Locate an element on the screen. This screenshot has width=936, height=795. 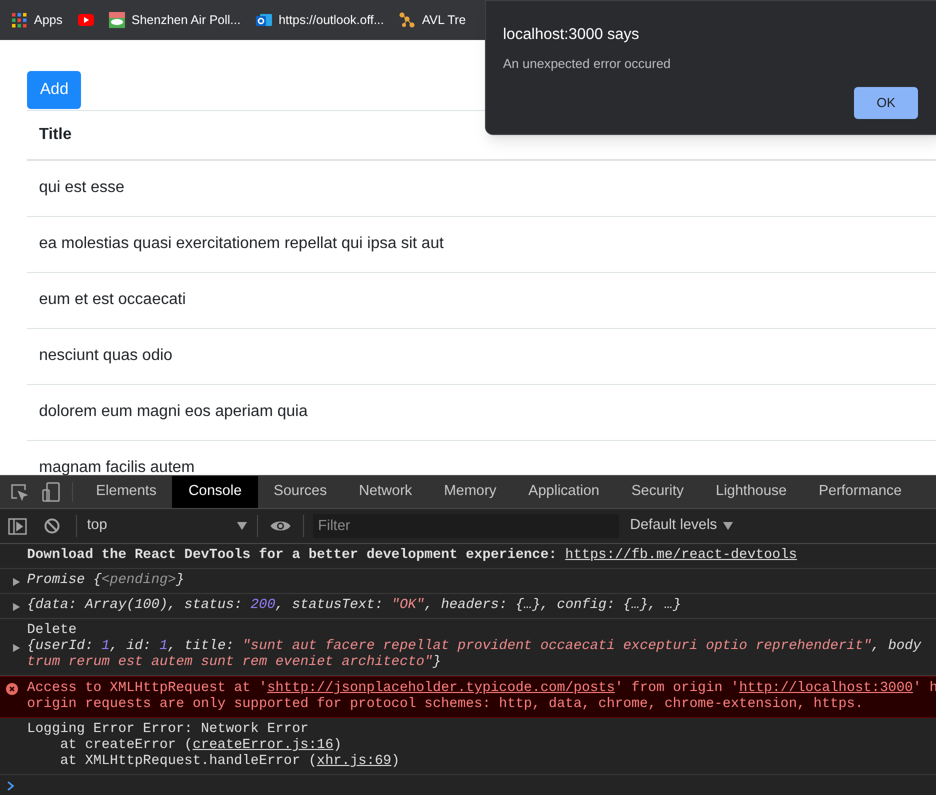
context-select: top is located at coordinates (172, 526).